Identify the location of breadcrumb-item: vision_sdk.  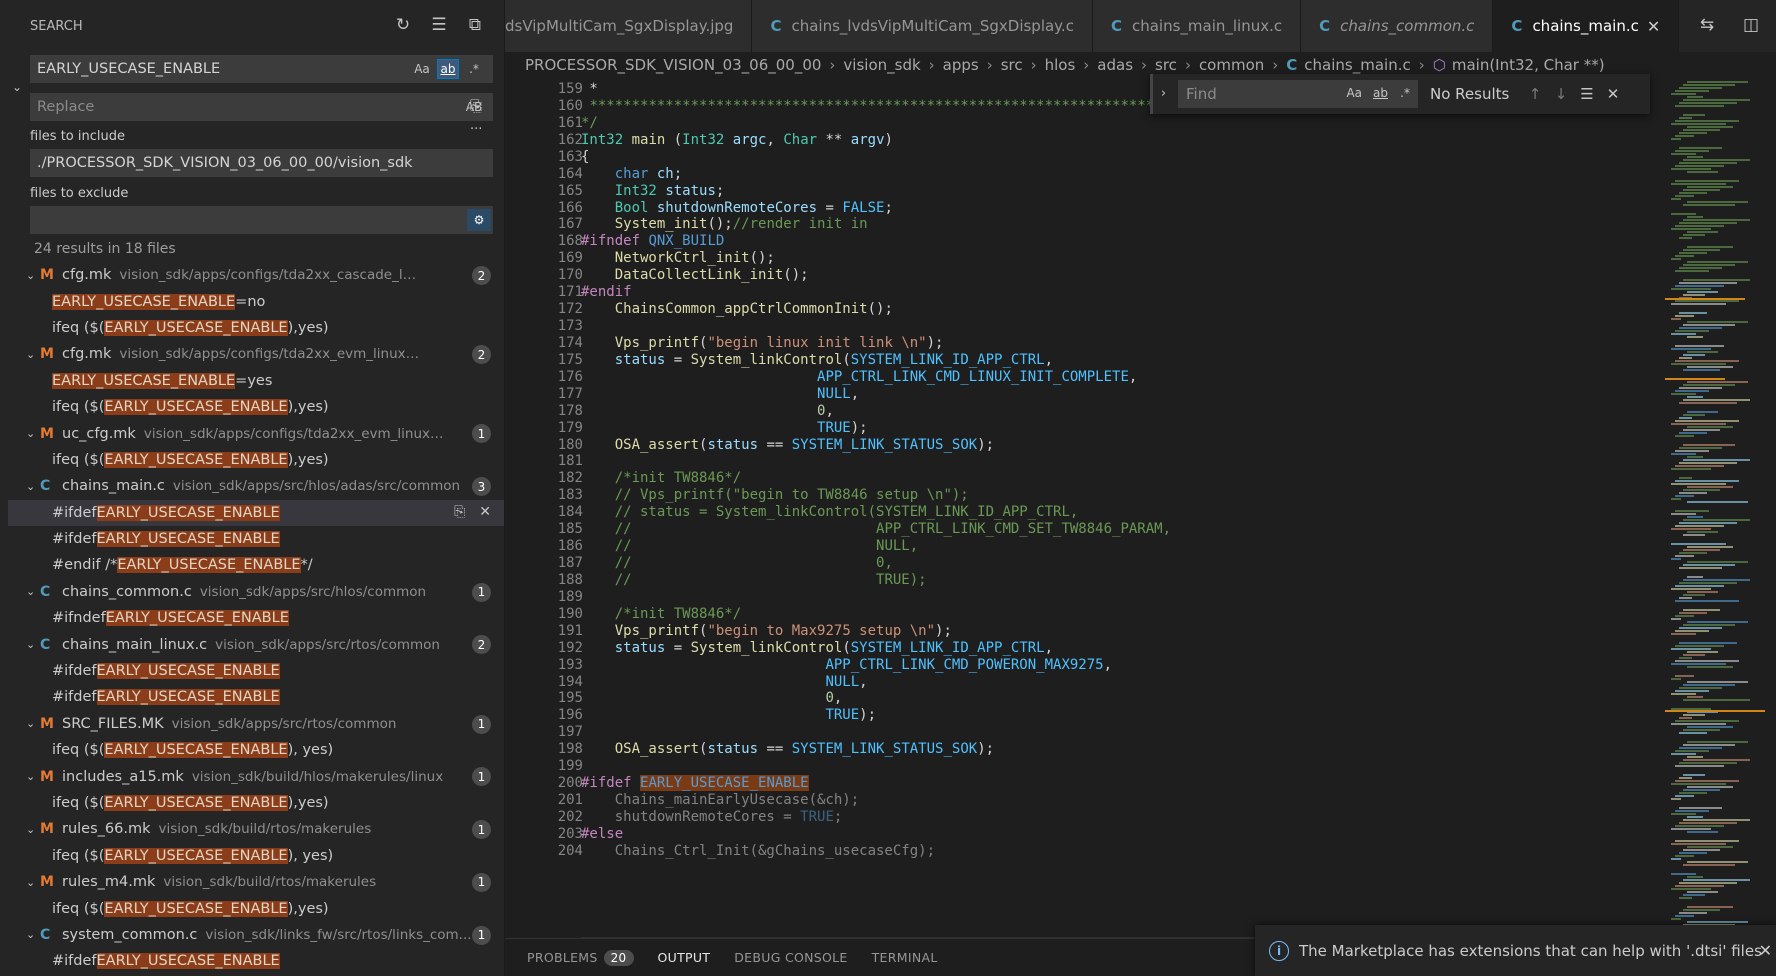
(881, 65).